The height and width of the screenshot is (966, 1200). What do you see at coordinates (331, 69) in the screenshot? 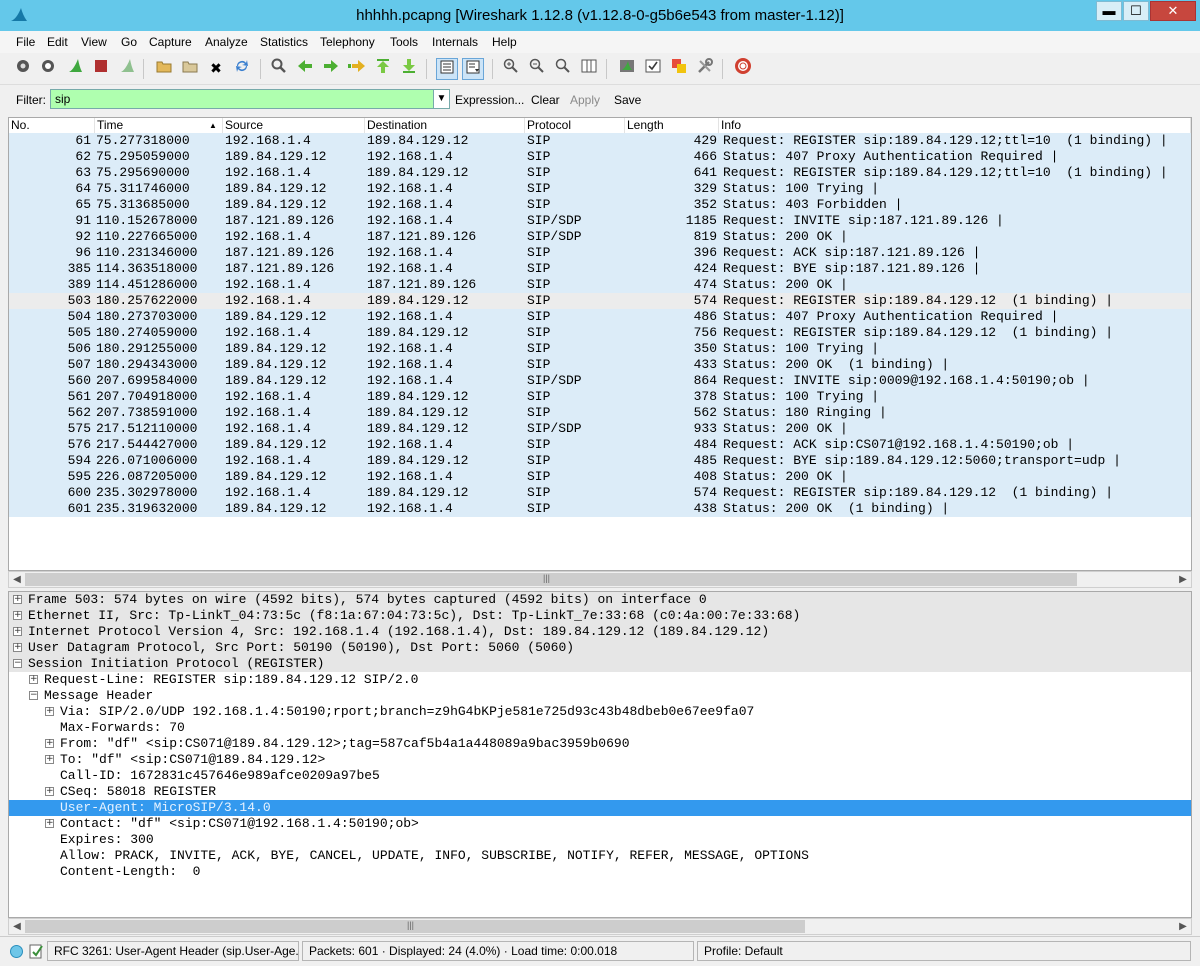
I see `go-forward-icon` at bounding box center [331, 69].